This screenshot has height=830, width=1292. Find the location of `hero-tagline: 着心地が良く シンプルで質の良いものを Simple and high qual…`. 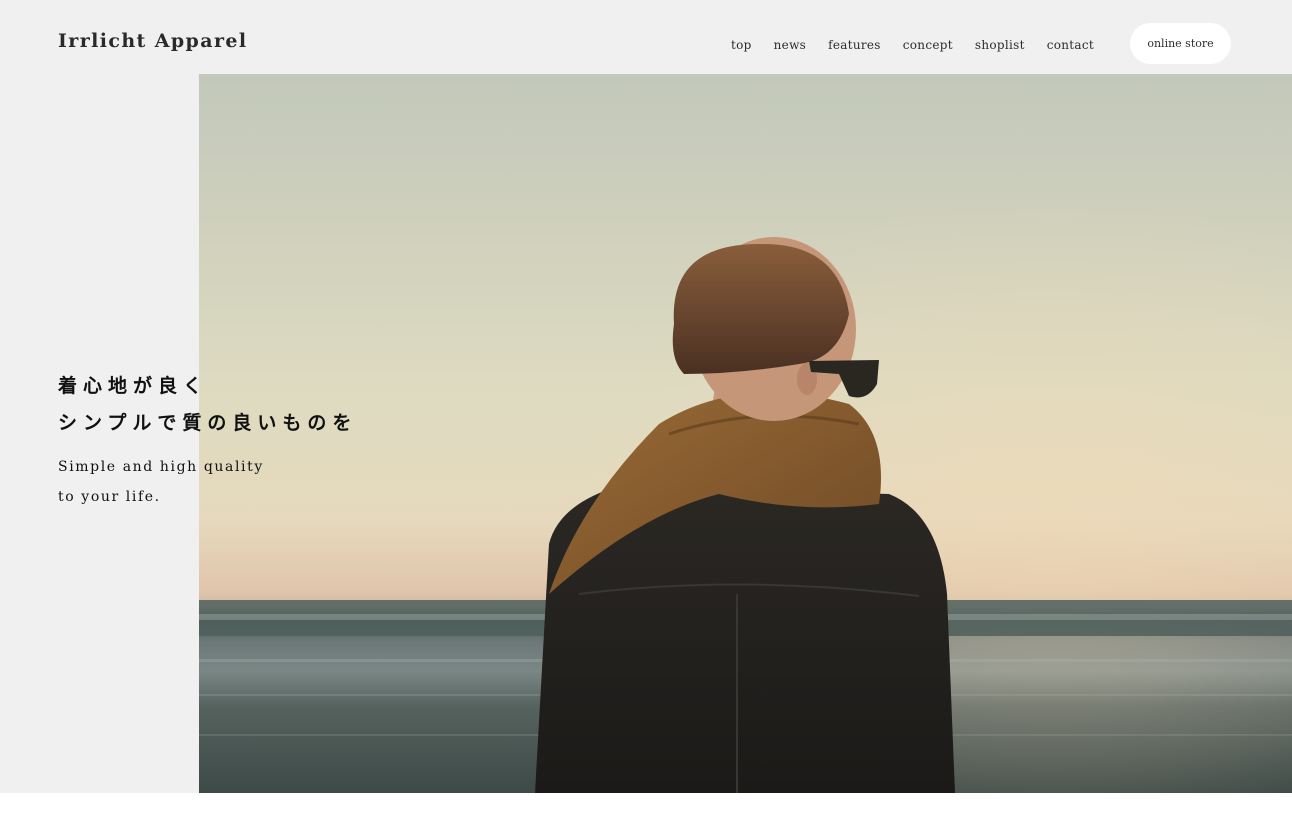

hero-tagline: 着心地が良く シンプルで質の良いものを Simple and high qual… is located at coordinates (207, 440).